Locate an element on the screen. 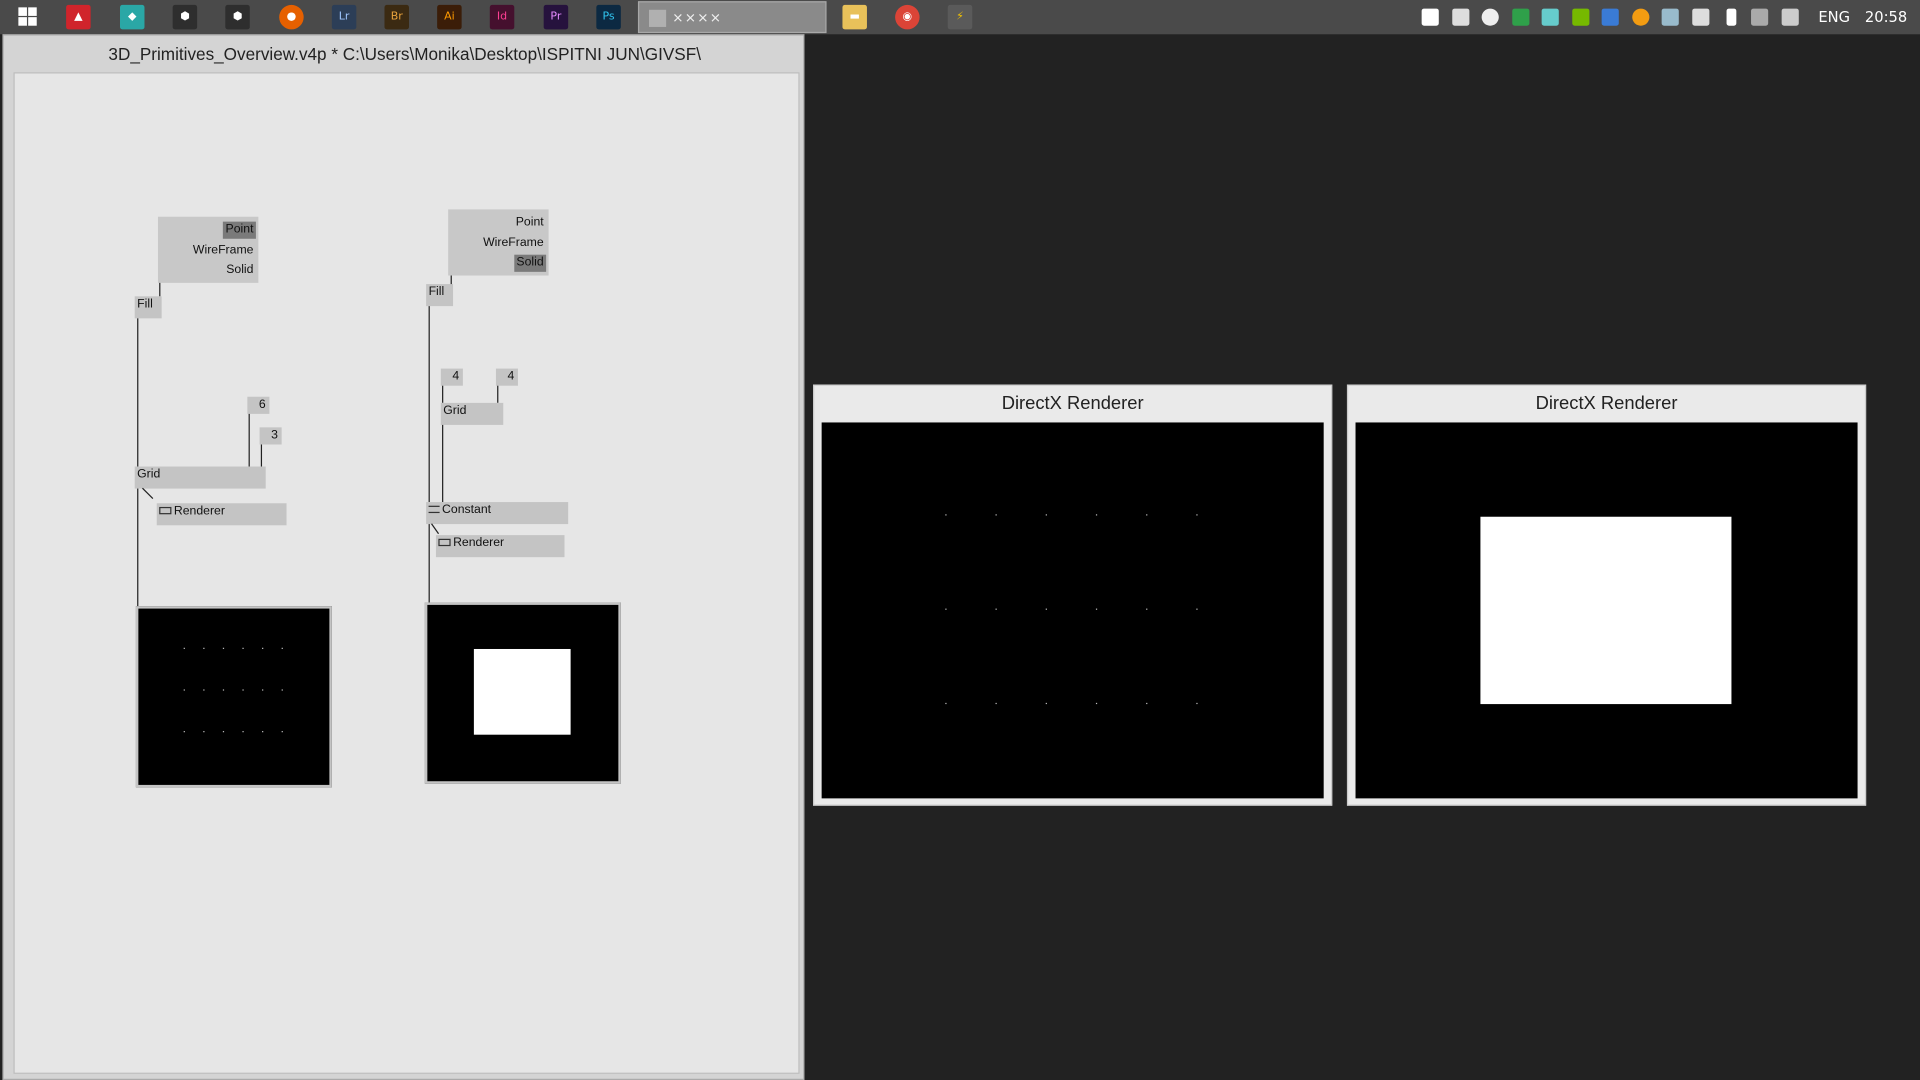  renderer-viewport-solid is located at coordinates (1606, 610).